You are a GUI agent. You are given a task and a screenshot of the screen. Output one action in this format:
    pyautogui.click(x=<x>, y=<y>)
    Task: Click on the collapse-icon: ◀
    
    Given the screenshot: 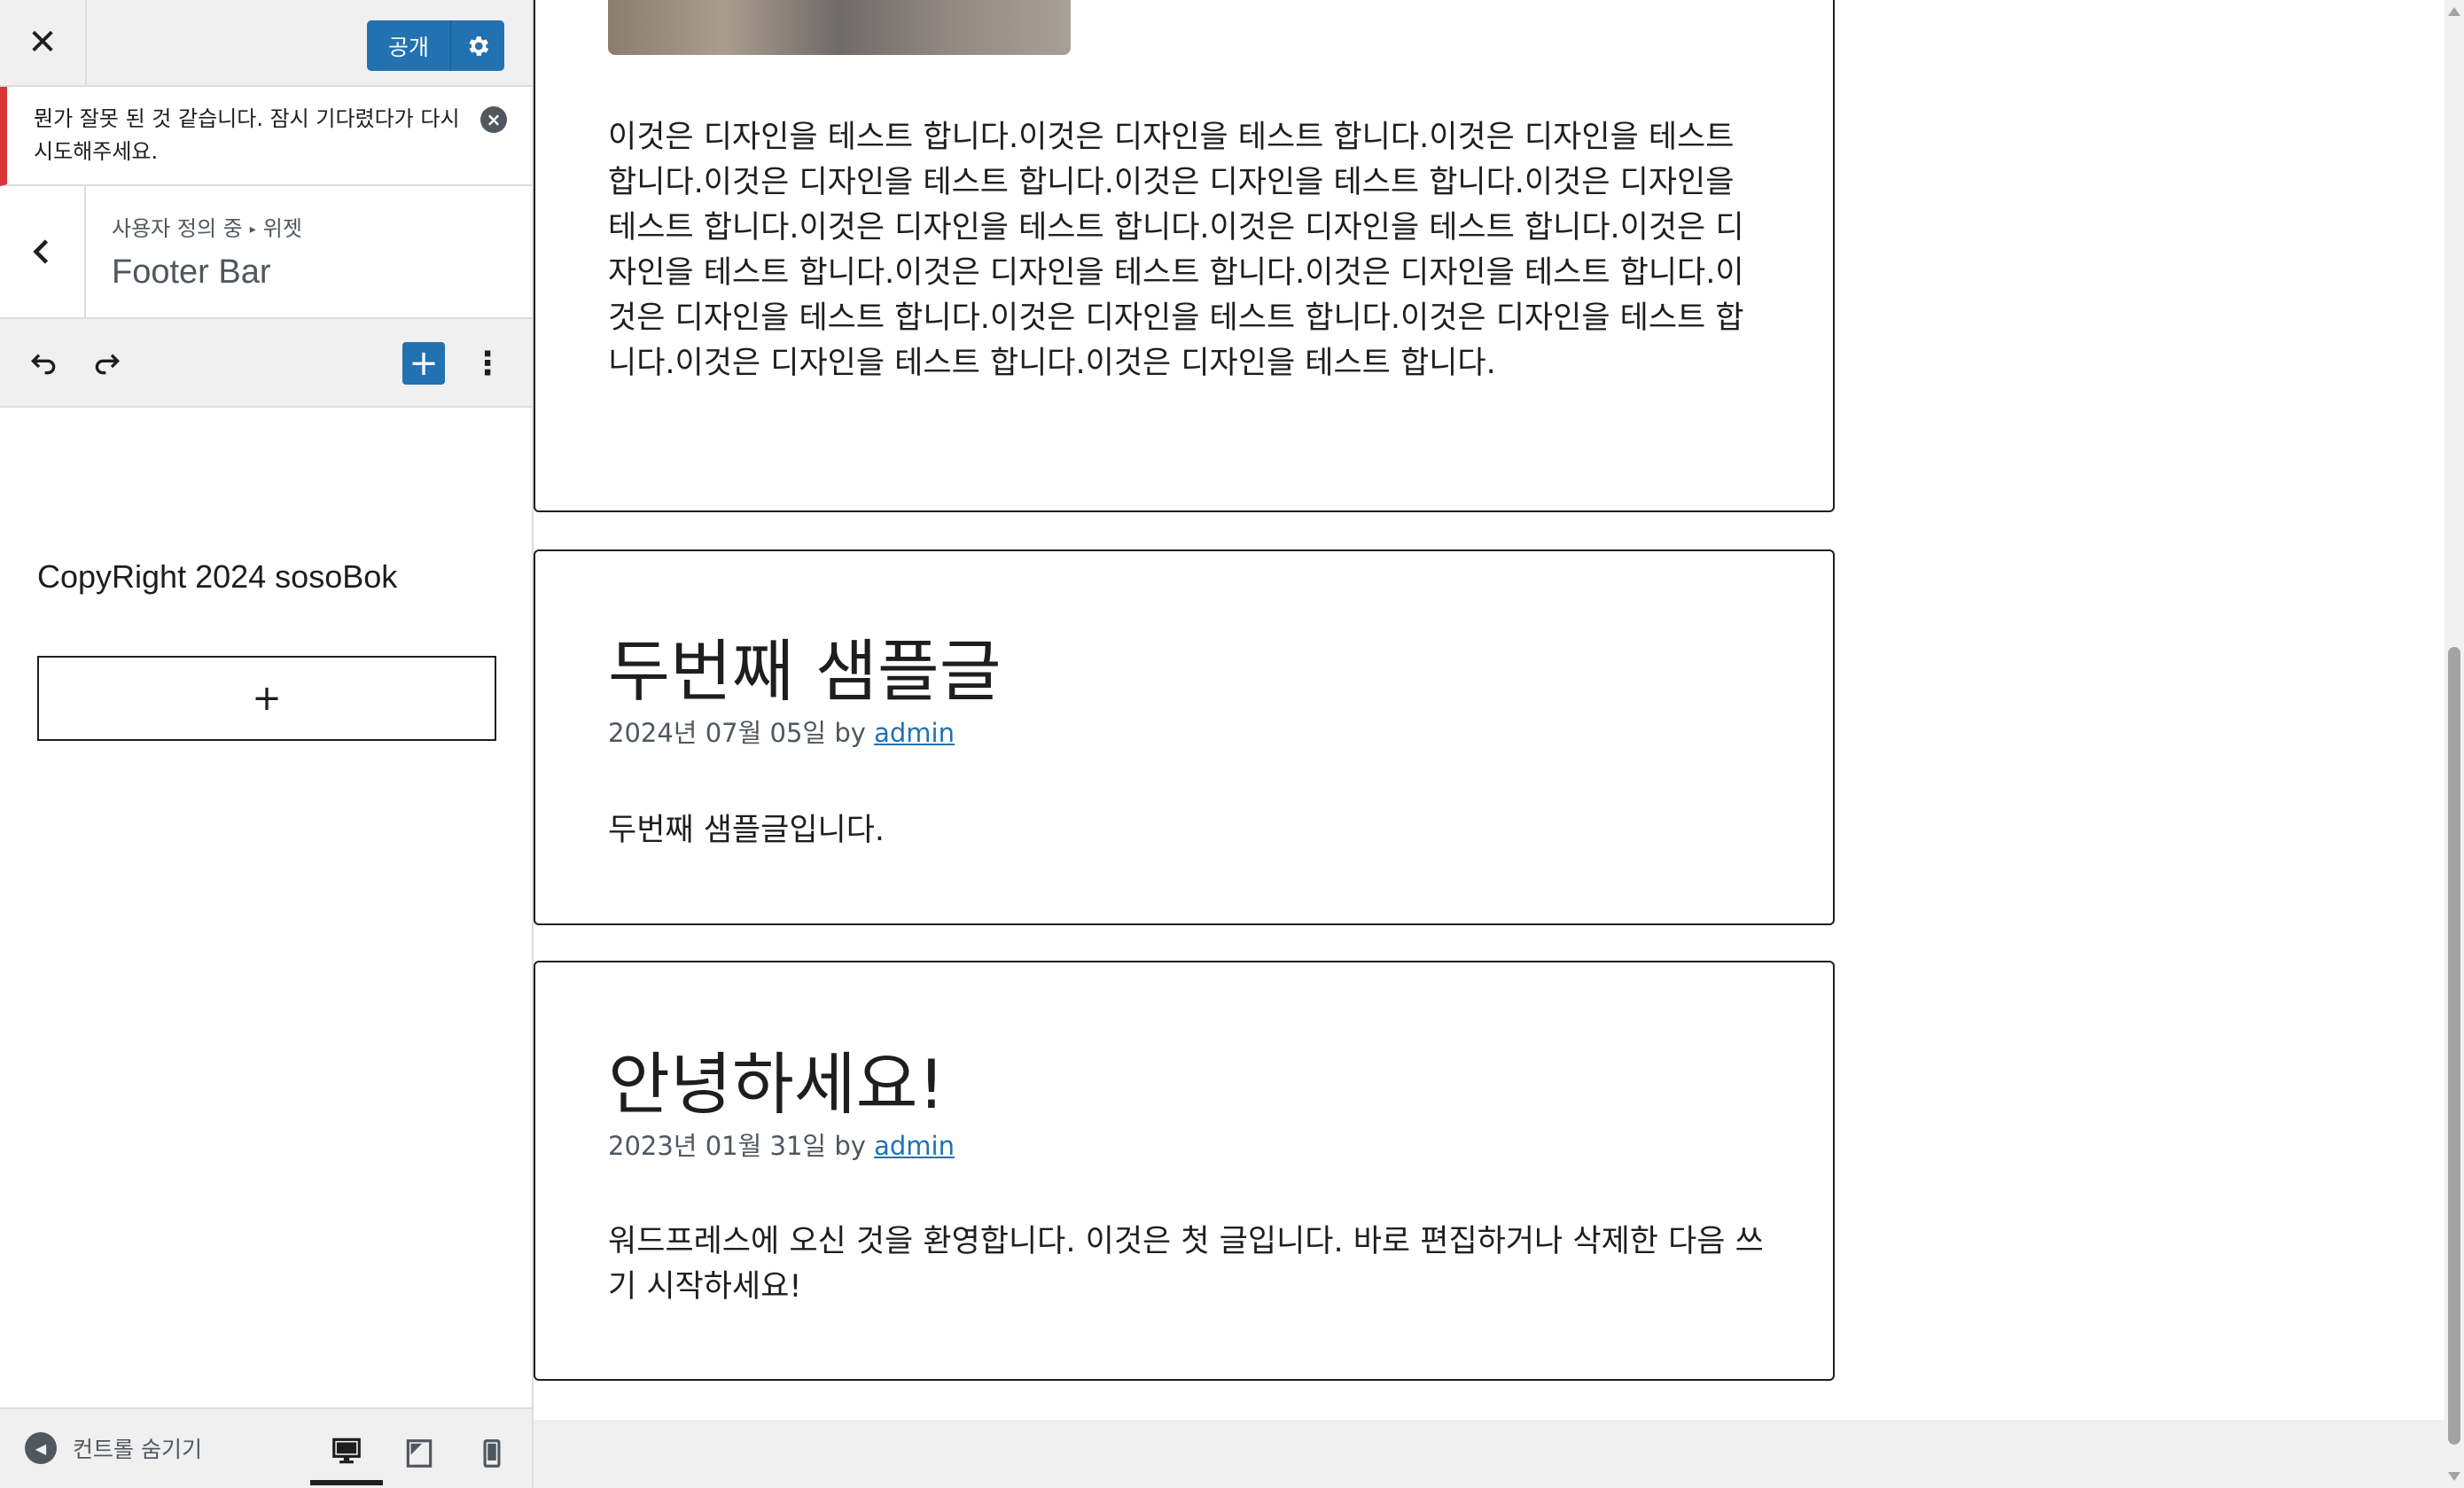 What is the action you would take?
    pyautogui.click(x=41, y=1448)
    